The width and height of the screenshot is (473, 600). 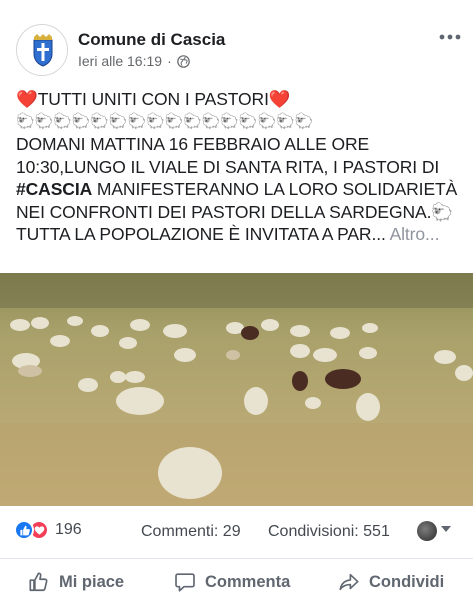 What do you see at coordinates (248, 581) in the screenshot?
I see `comment-label: Commenta` at bounding box center [248, 581].